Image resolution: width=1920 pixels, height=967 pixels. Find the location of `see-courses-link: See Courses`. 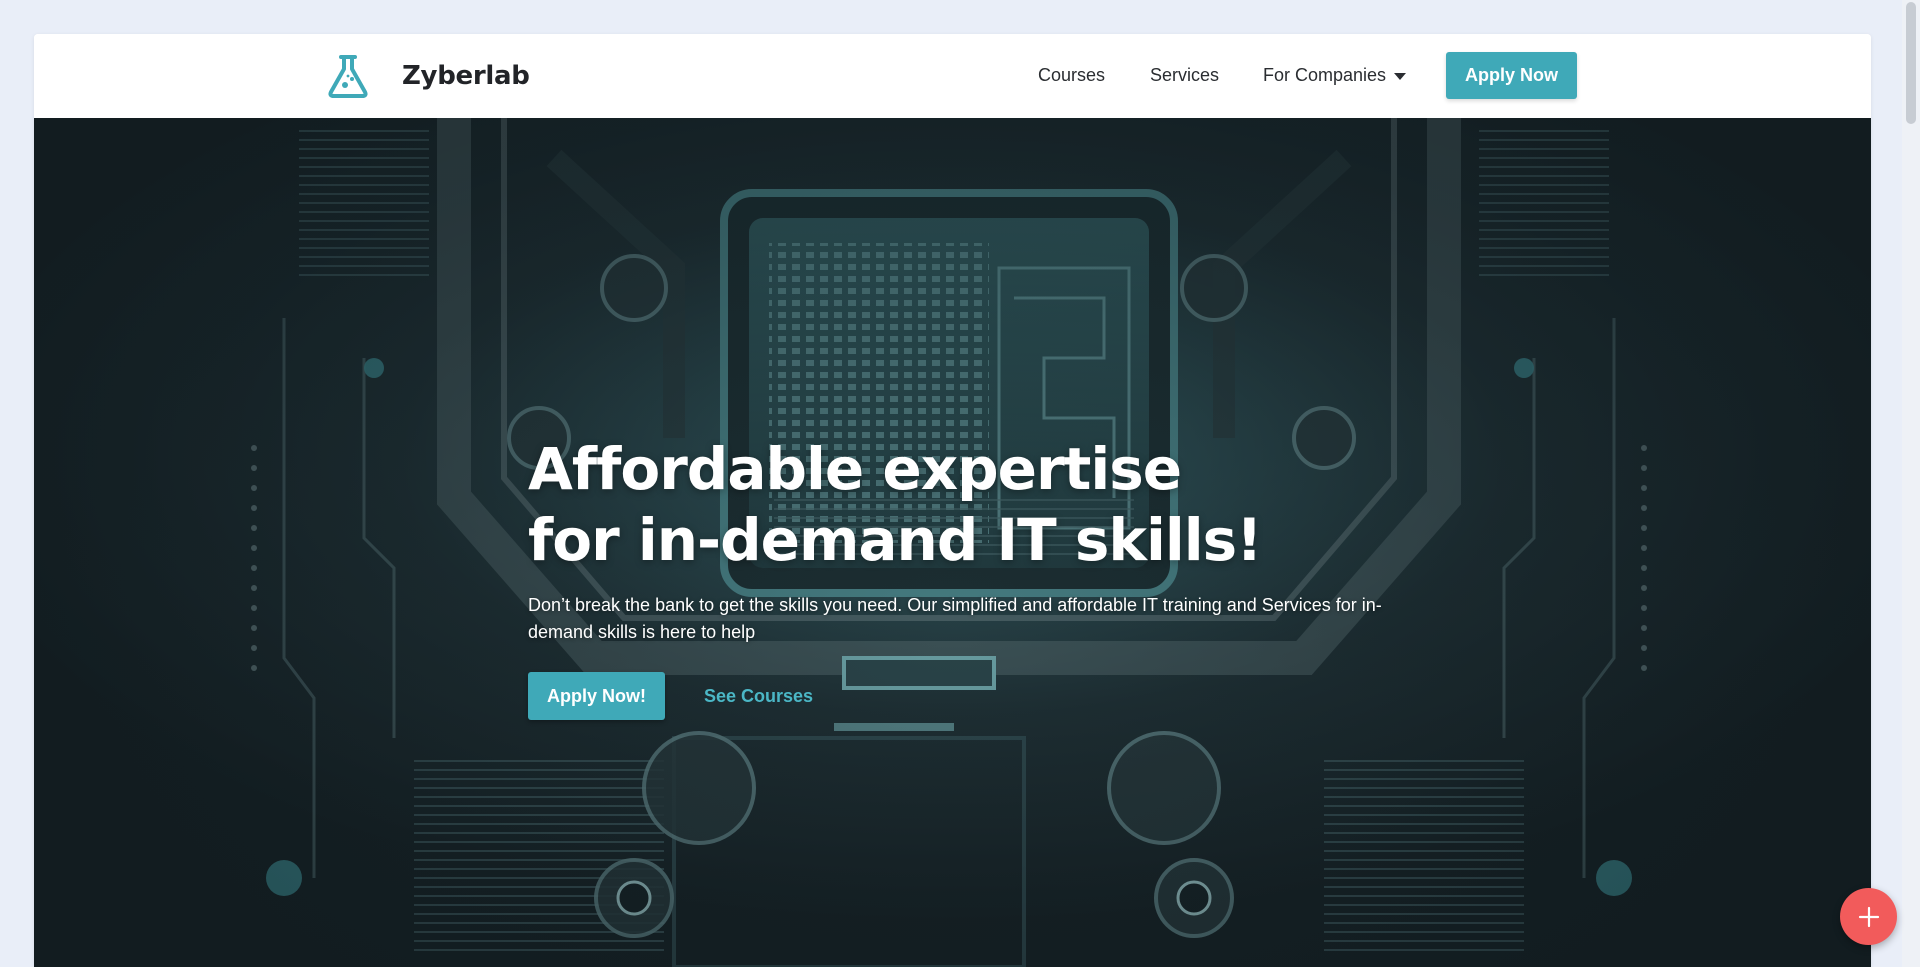

see-courses-link: See Courses is located at coordinates (758, 696).